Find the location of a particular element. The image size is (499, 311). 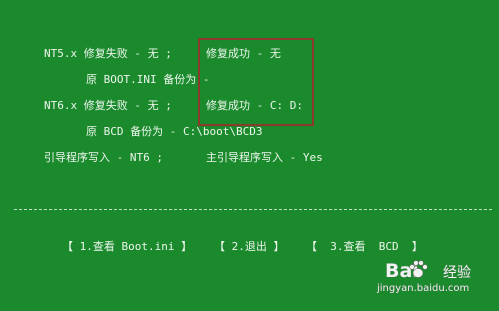

nt6-backup-text: 原 BCD 备份为 - C:\boot\BCD3 is located at coordinates (174, 131).